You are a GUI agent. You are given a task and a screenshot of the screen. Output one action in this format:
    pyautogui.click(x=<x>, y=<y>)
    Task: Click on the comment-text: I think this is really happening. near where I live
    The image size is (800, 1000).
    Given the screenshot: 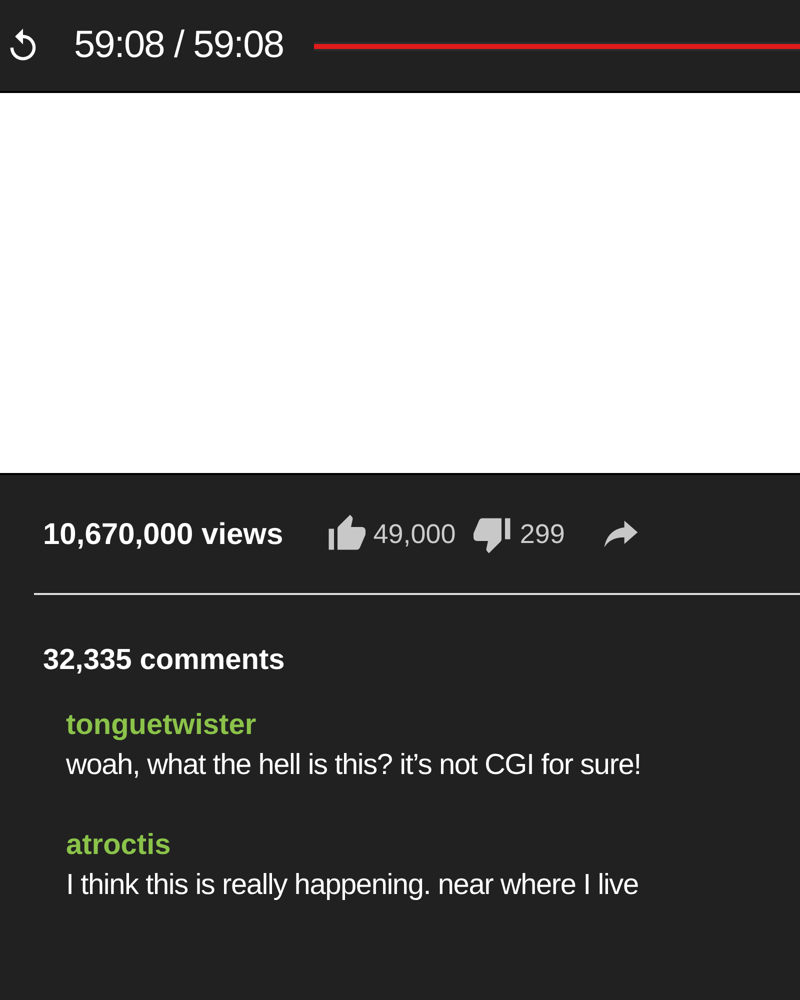 What is the action you would take?
    pyautogui.click(x=353, y=885)
    